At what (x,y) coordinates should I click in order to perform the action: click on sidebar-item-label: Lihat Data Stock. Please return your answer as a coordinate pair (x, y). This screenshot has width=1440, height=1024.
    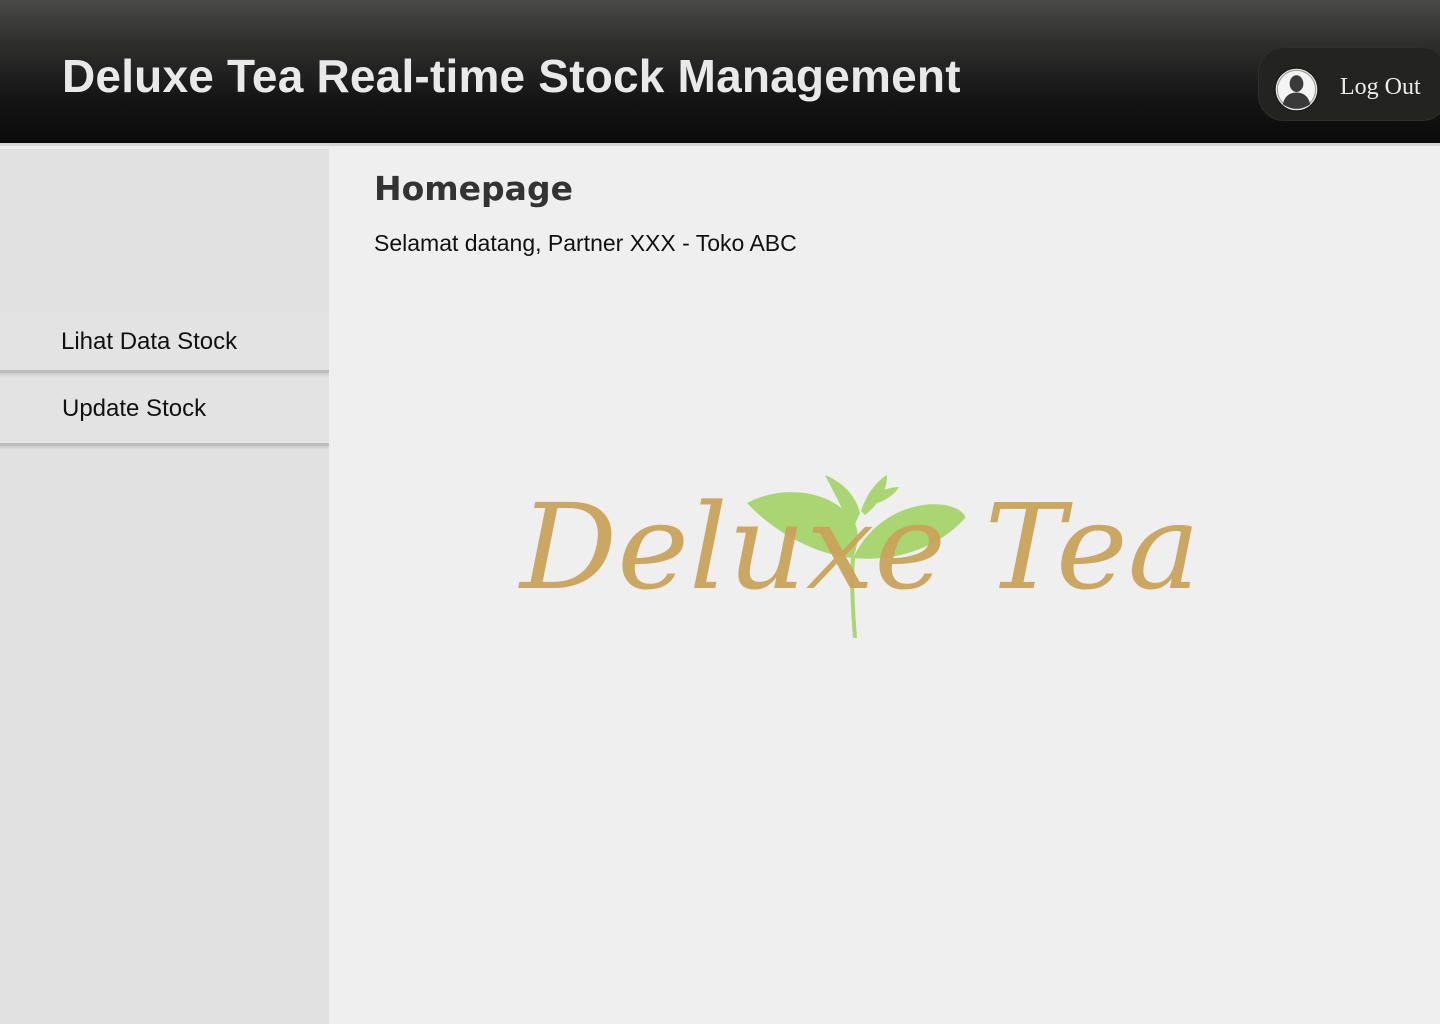
    Looking at the image, I should click on (149, 341).